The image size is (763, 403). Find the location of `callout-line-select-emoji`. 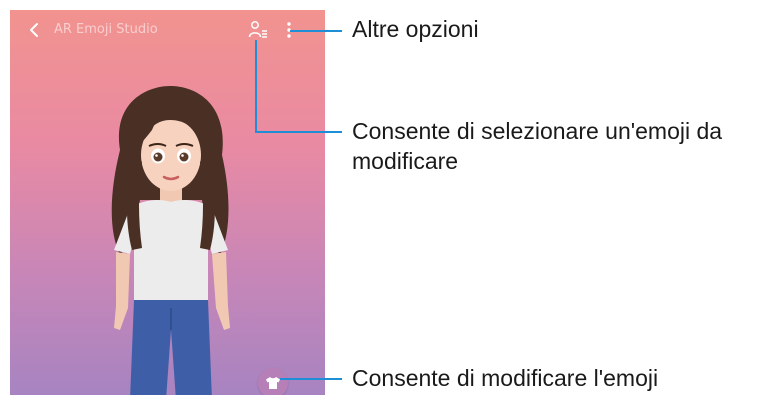

callout-line-select-emoji is located at coordinates (298, 86).